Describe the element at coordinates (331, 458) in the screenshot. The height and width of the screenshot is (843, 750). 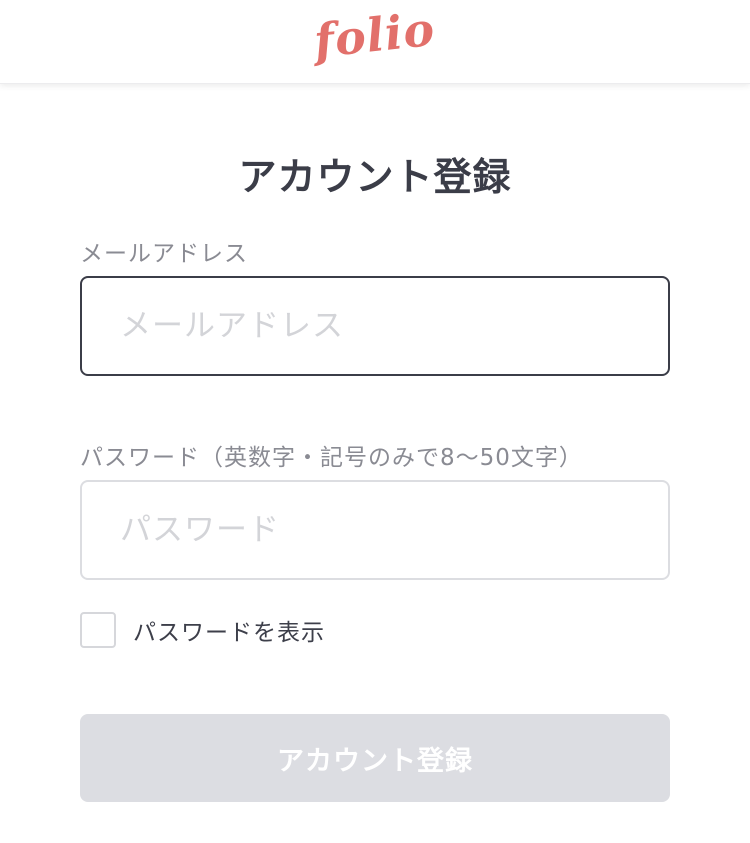
I see `password-label: パスワード（英数字・記号のみで8〜50文字）` at that location.